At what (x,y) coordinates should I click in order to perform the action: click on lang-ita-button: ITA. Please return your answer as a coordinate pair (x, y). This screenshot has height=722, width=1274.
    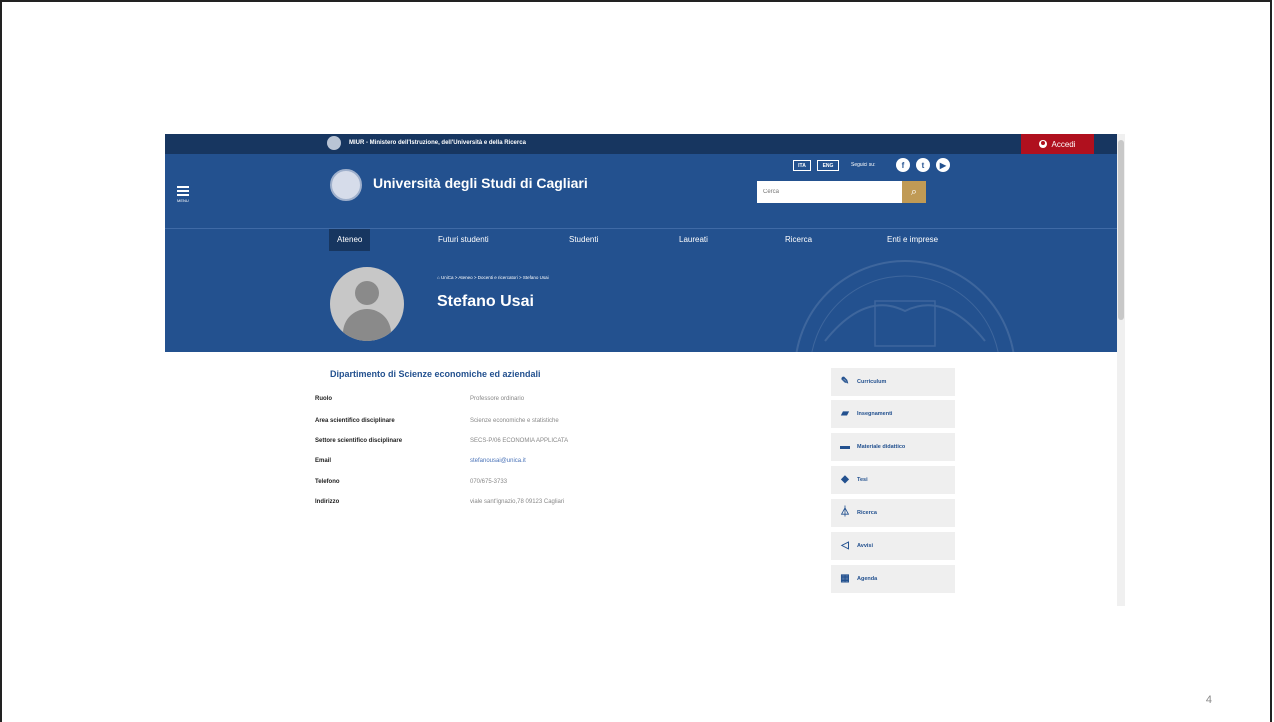
    Looking at the image, I should click on (802, 165).